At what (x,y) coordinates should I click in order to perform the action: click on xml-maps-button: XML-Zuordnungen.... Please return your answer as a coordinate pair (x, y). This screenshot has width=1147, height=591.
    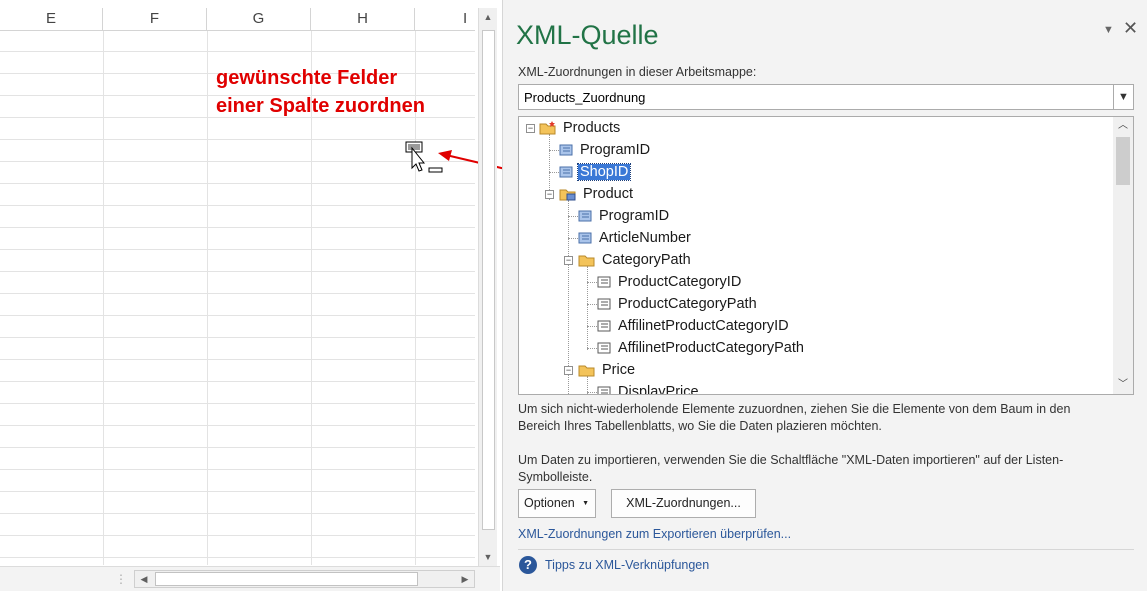
    Looking at the image, I should click on (683, 503).